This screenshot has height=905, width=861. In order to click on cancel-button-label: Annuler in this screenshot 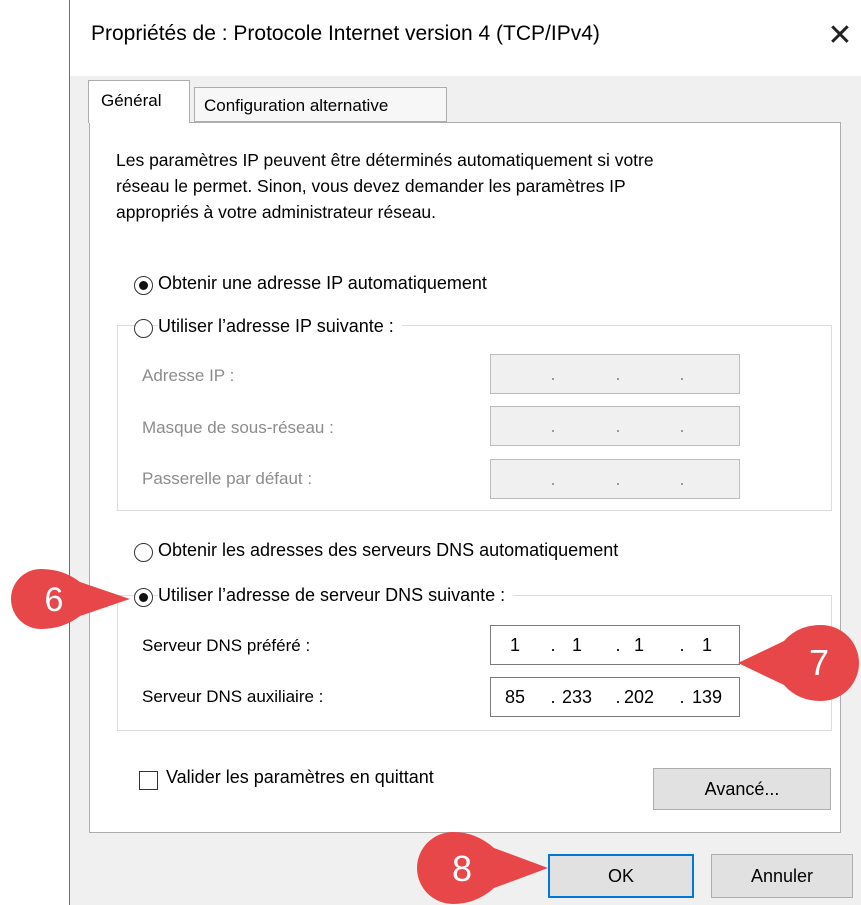, I will do `click(782, 876)`.